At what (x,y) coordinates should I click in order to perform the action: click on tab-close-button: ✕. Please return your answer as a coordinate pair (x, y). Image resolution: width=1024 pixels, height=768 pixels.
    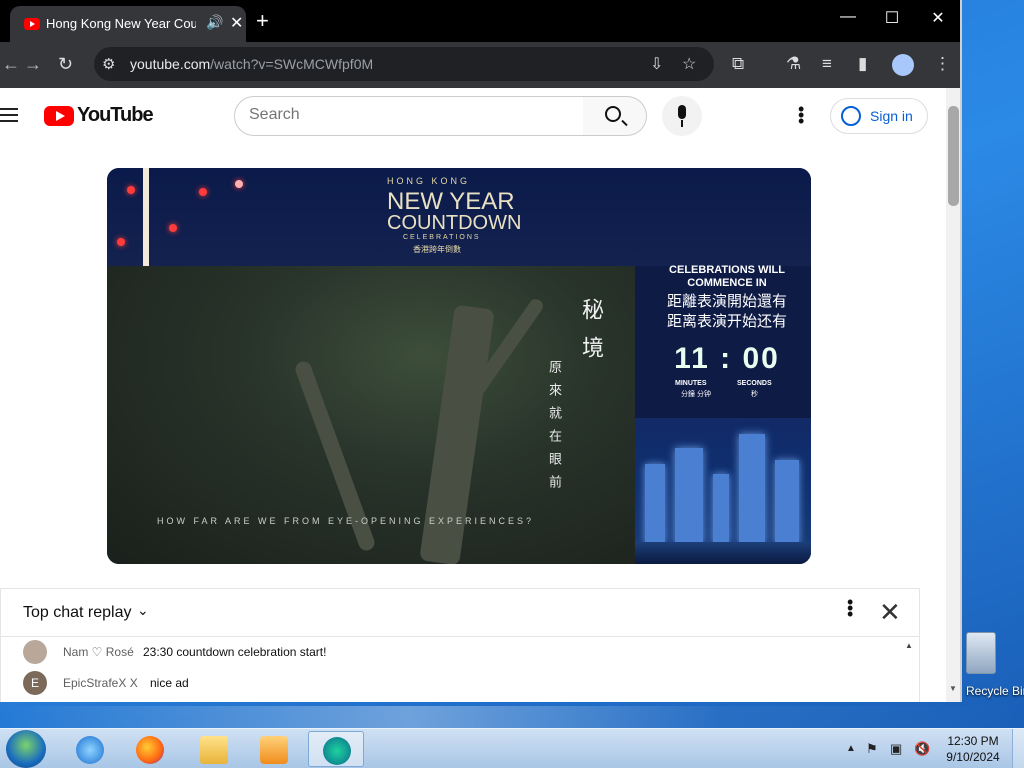
    Looking at the image, I should click on (236, 23).